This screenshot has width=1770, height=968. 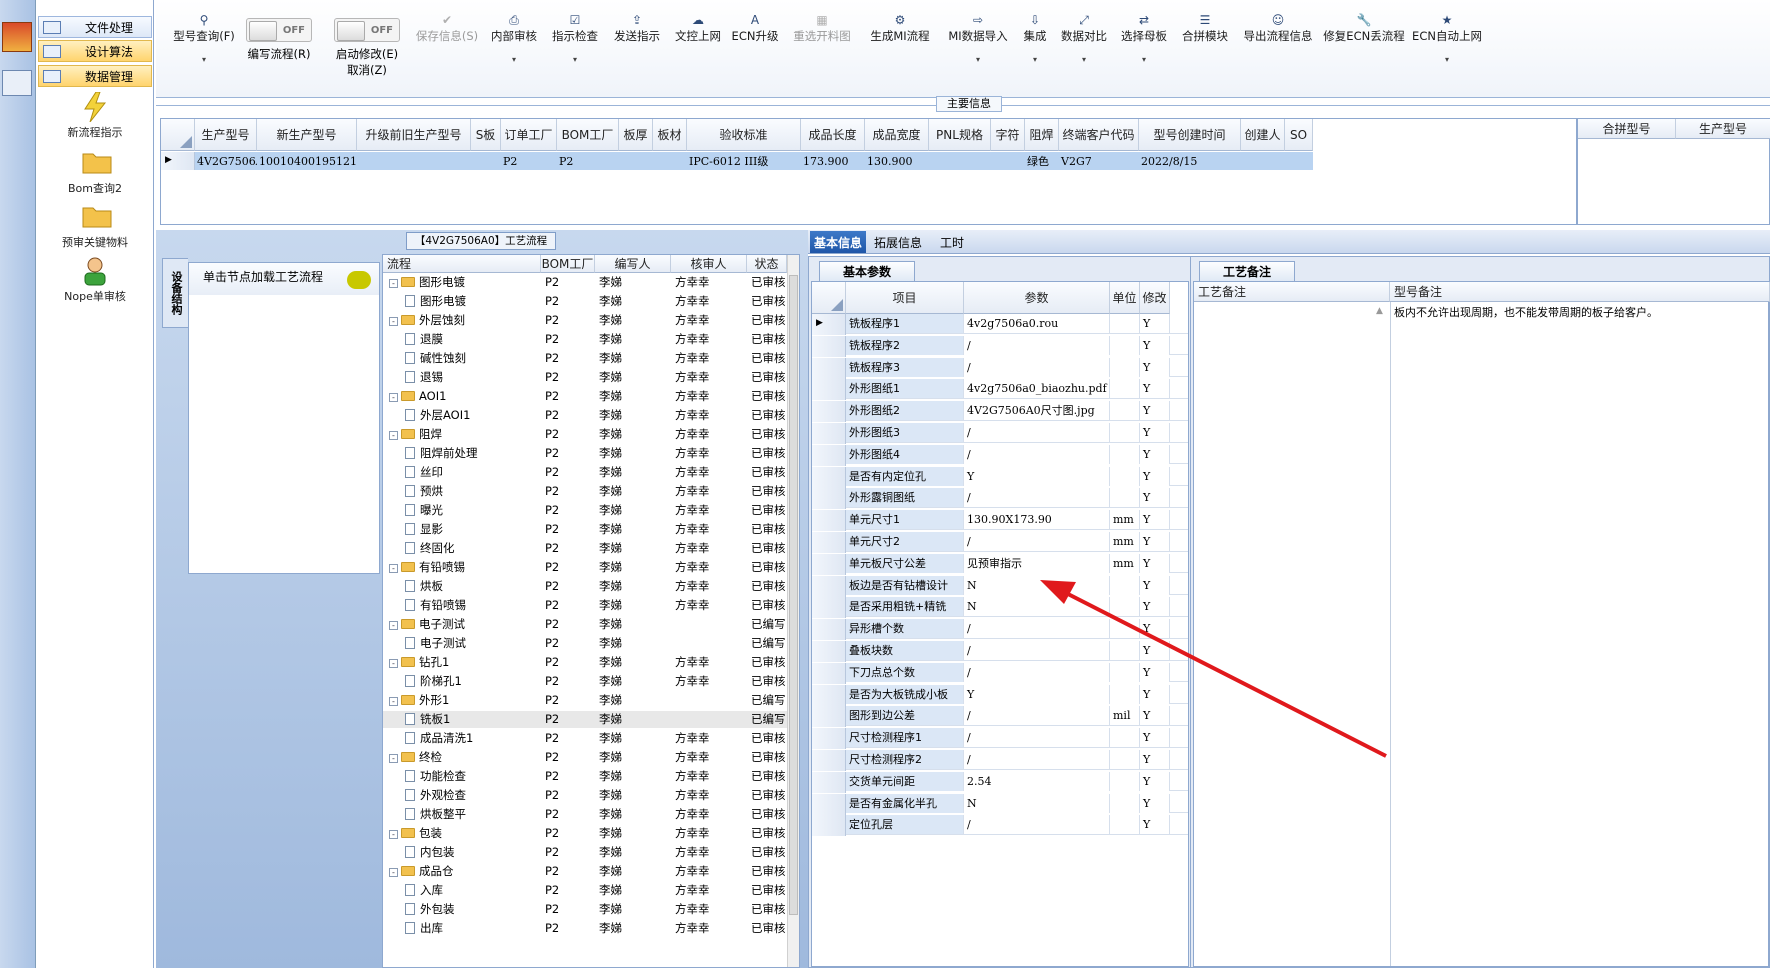 What do you see at coordinates (1037, 411) in the screenshot?
I see `param-value: 4V2G7506A0尺寸图.jpg` at bounding box center [1037, 411].